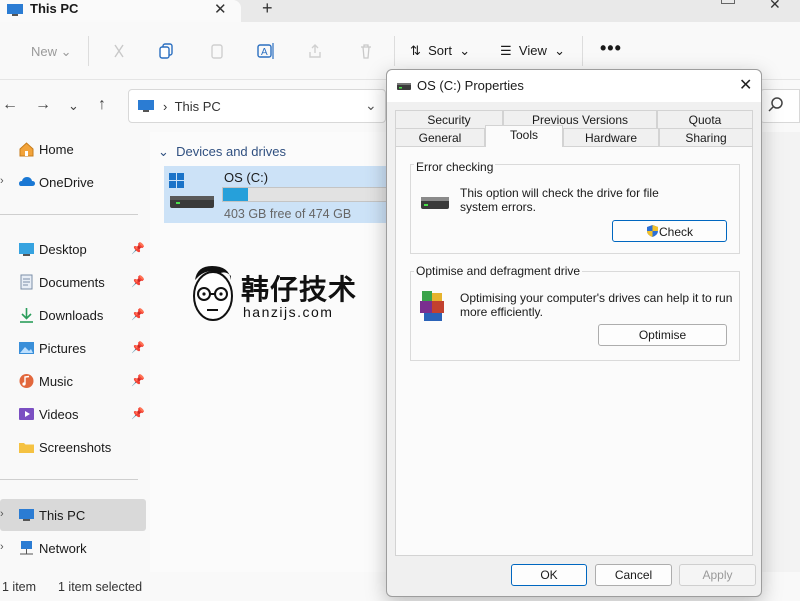  I want to click on tab-strip: This PC ✕ + ✕, so click(400, 11).